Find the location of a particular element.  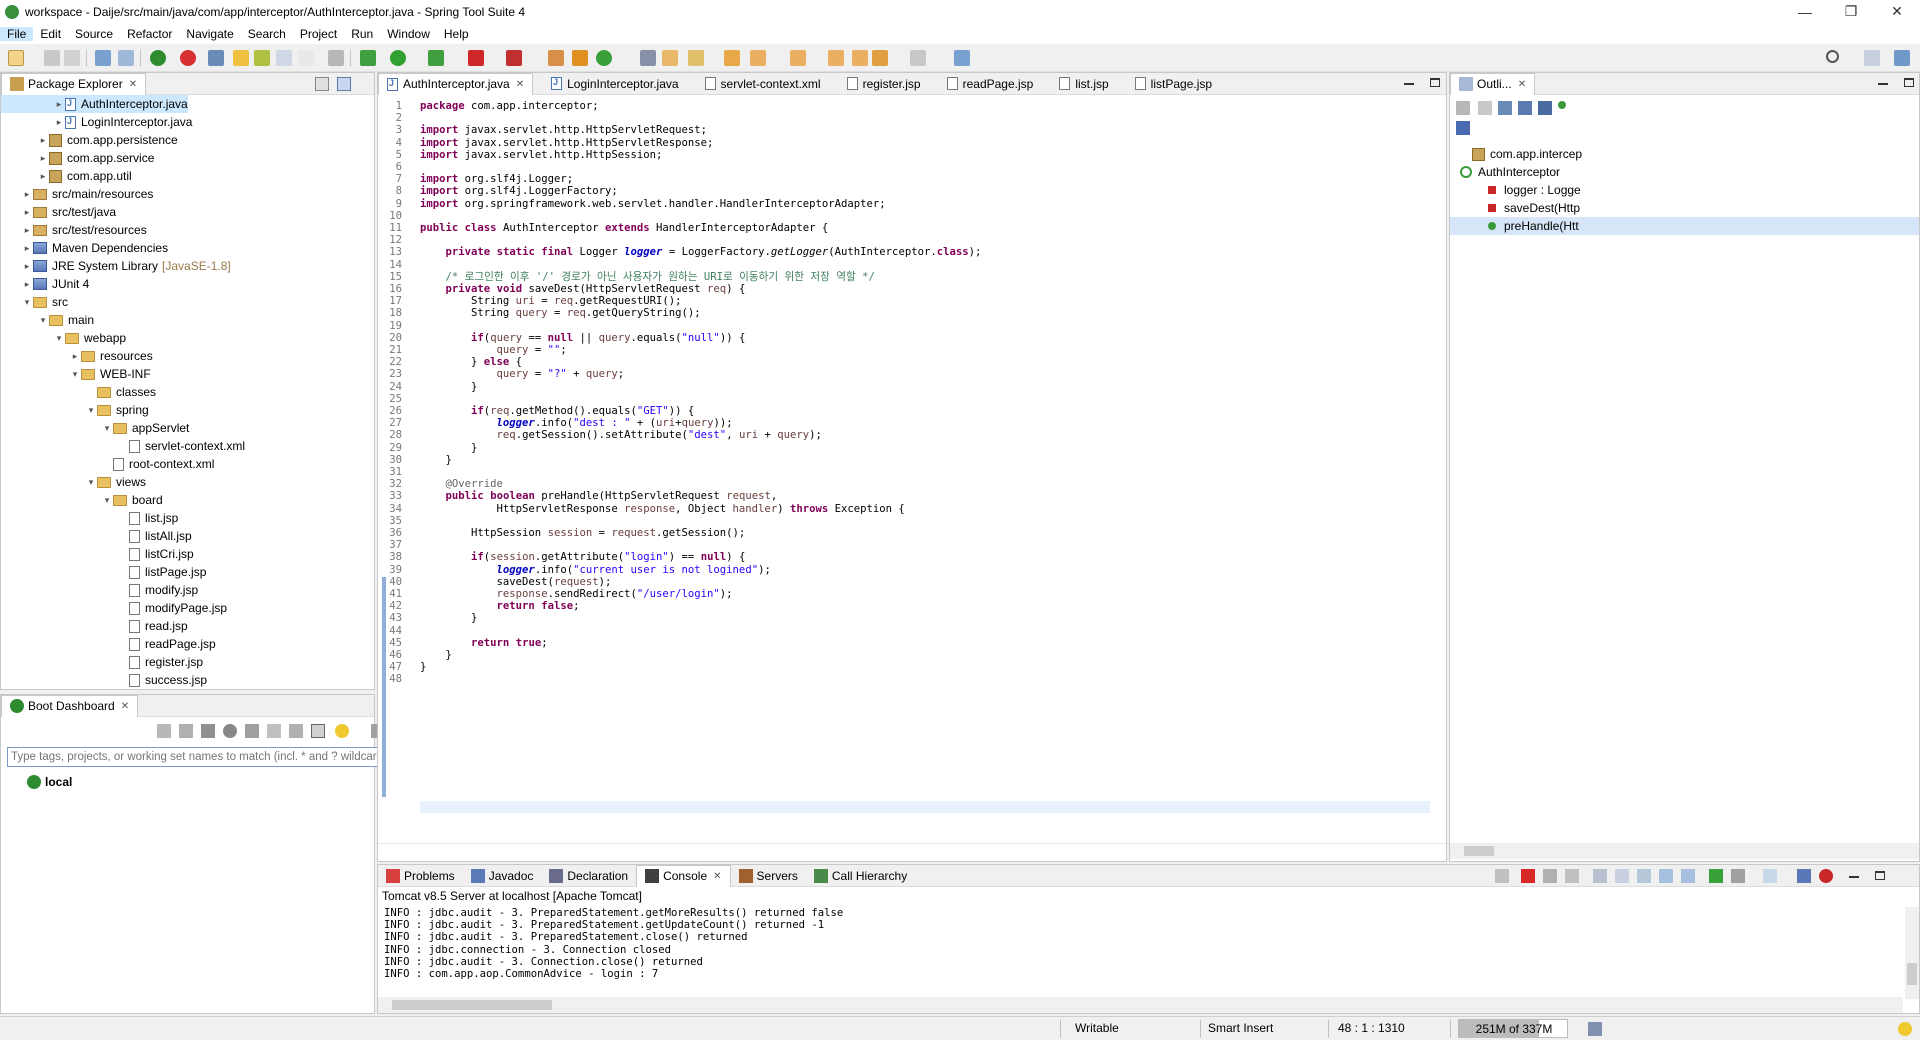

open-browser-icon is located at coordinates (274, 731).